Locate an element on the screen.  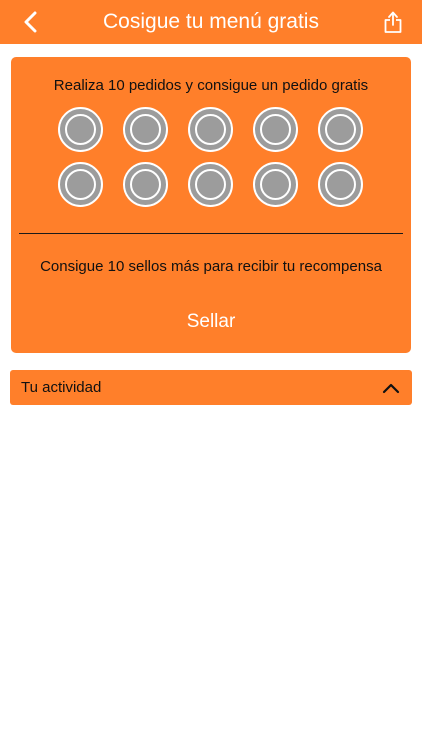
card-divider is located at coordinates (211, 233).